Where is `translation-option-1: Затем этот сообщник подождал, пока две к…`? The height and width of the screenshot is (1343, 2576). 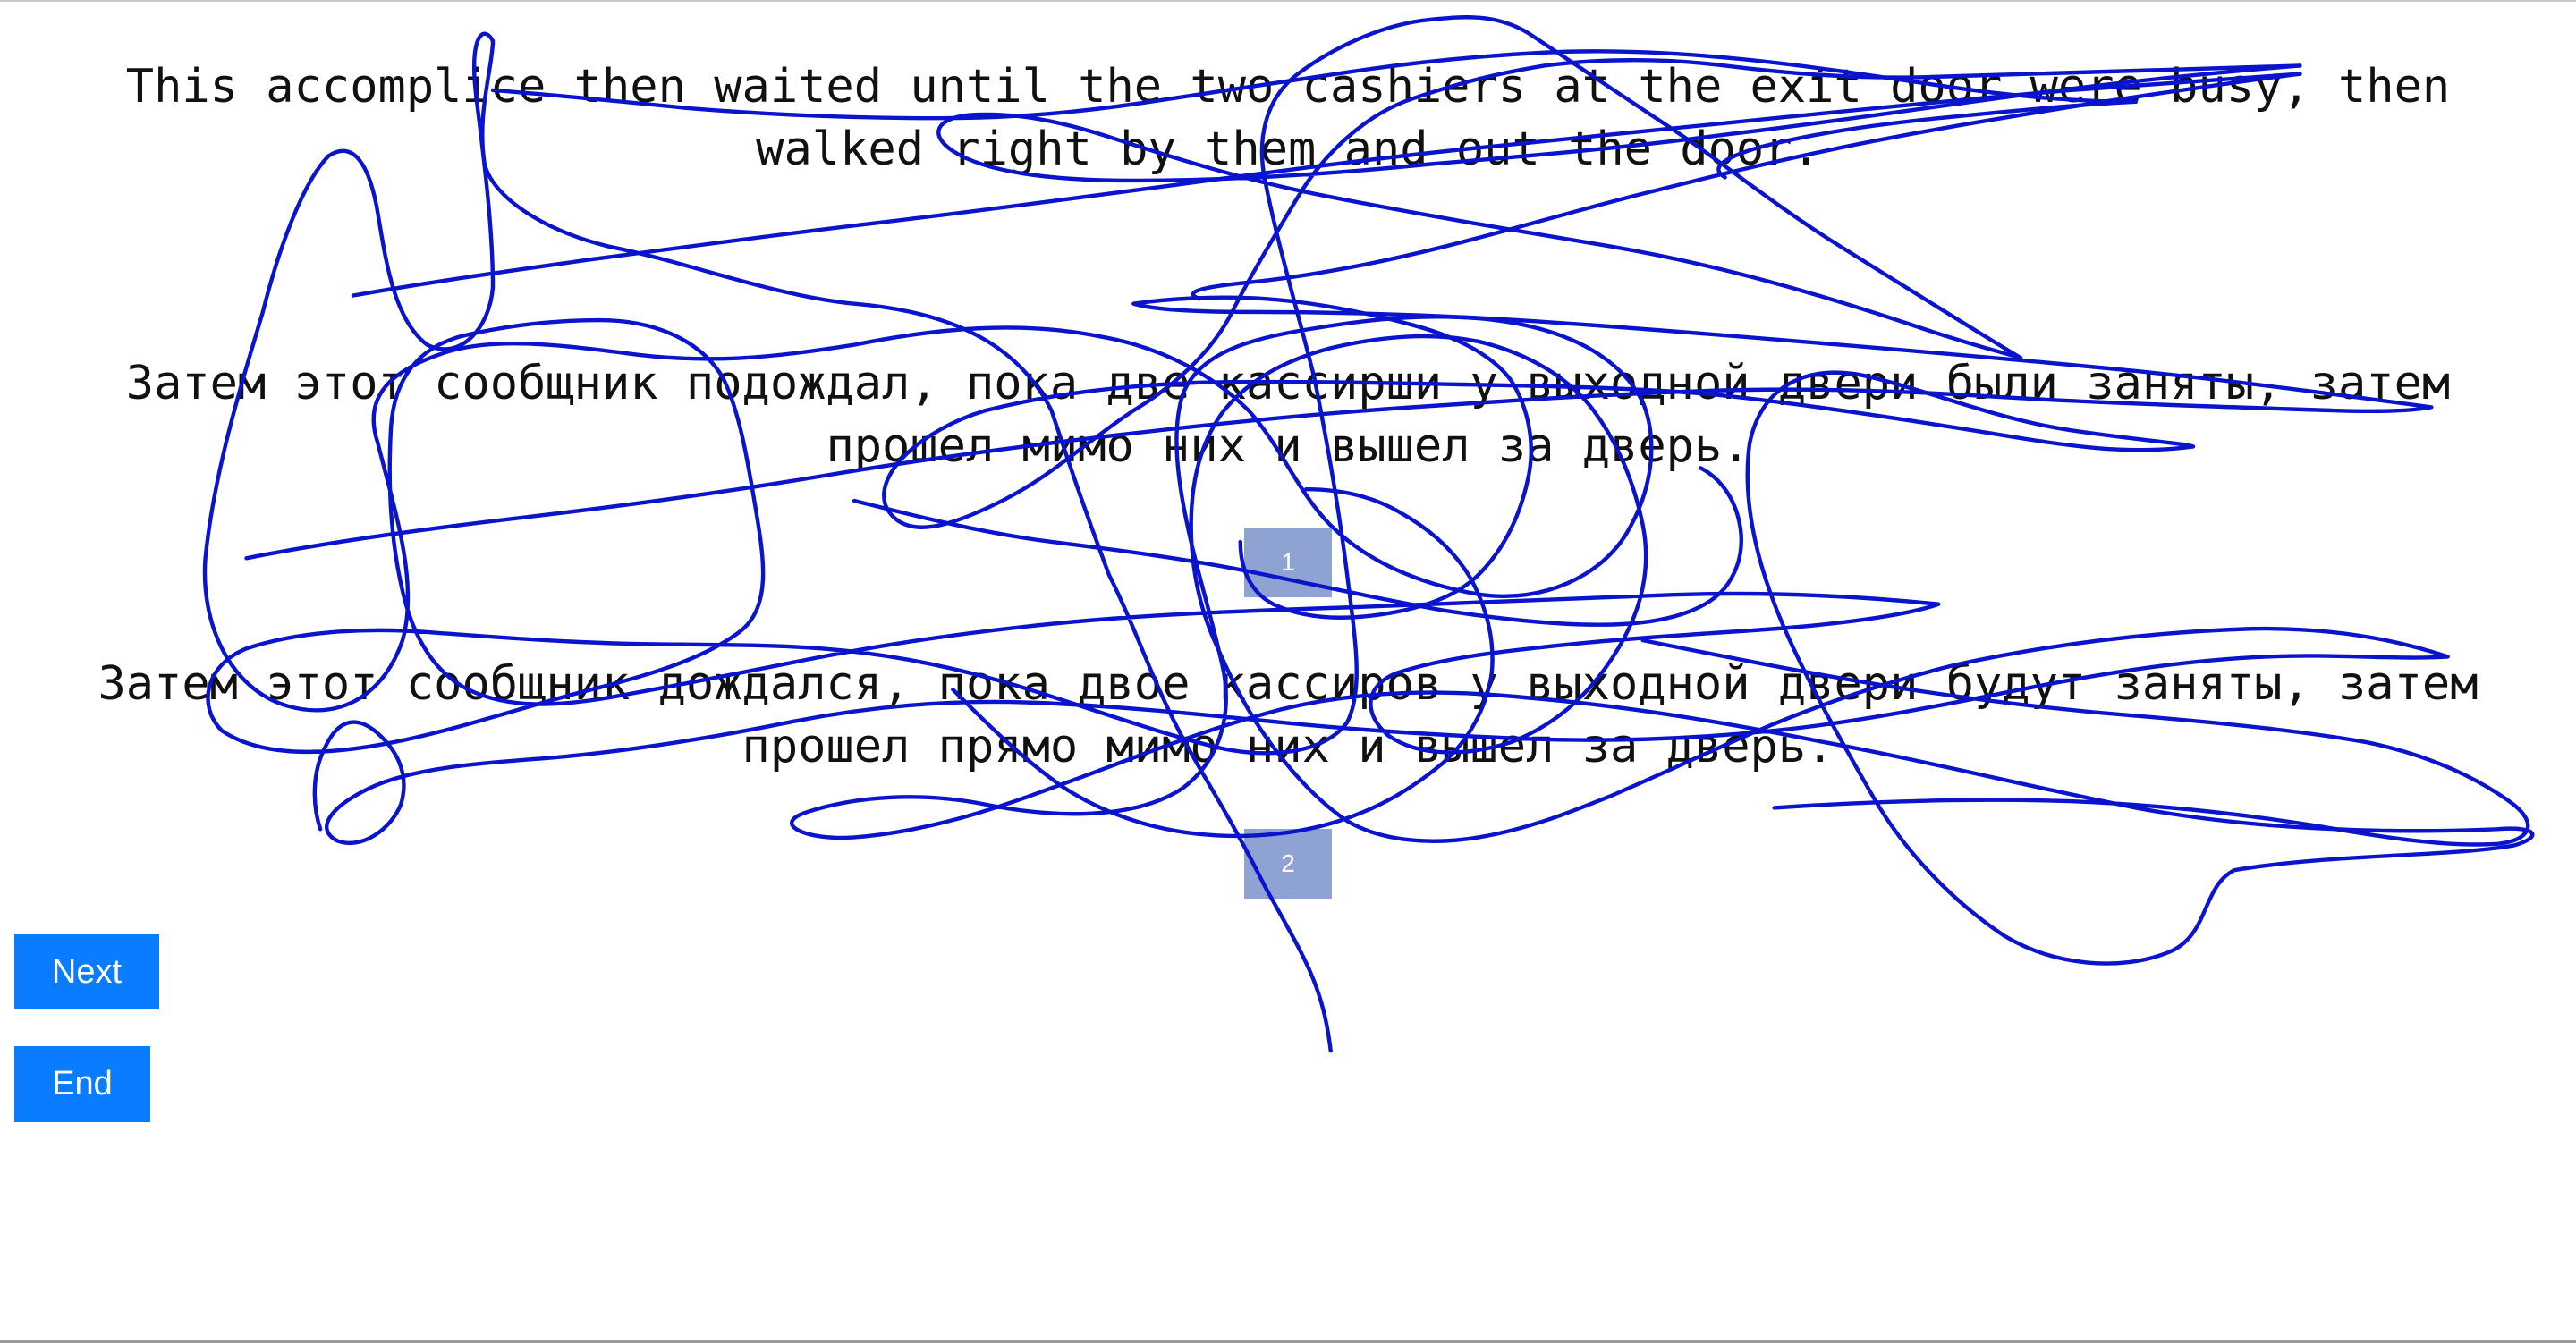
translation-option-1: Затем этот сообщник подождал, пока две к… is located at coordinates (1288, 415).